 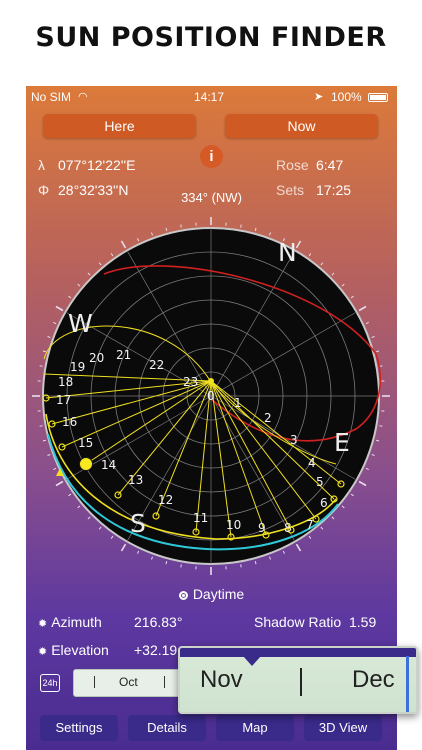 What do you see at coordinates (43, 652) in the screenshot?
I see `sun-icon: ✹` at bounding box center [43, 652].